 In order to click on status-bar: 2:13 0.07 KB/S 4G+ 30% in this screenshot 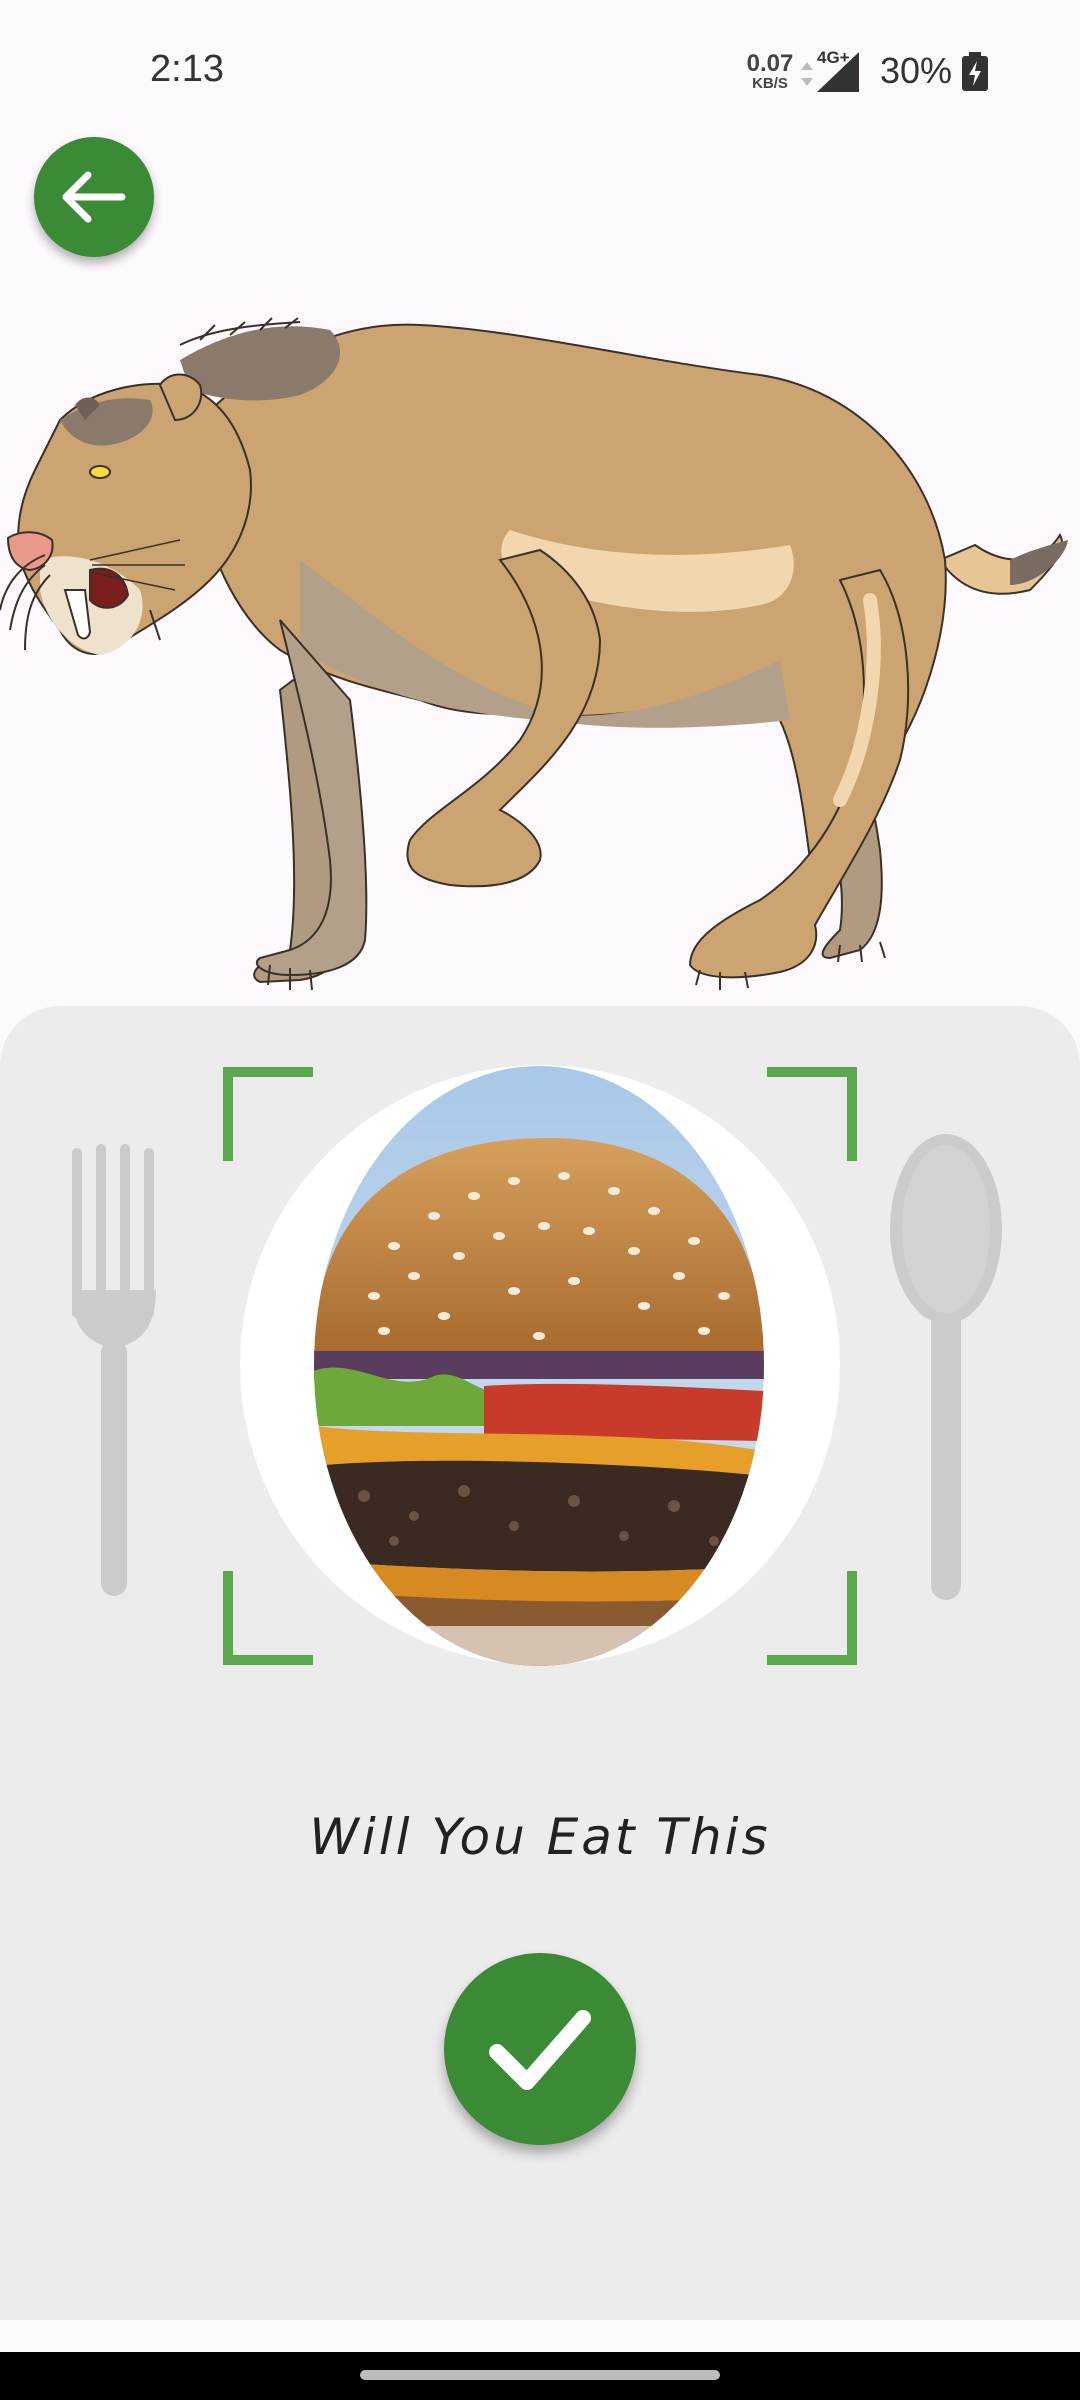, I will do `click(540, 70)`.